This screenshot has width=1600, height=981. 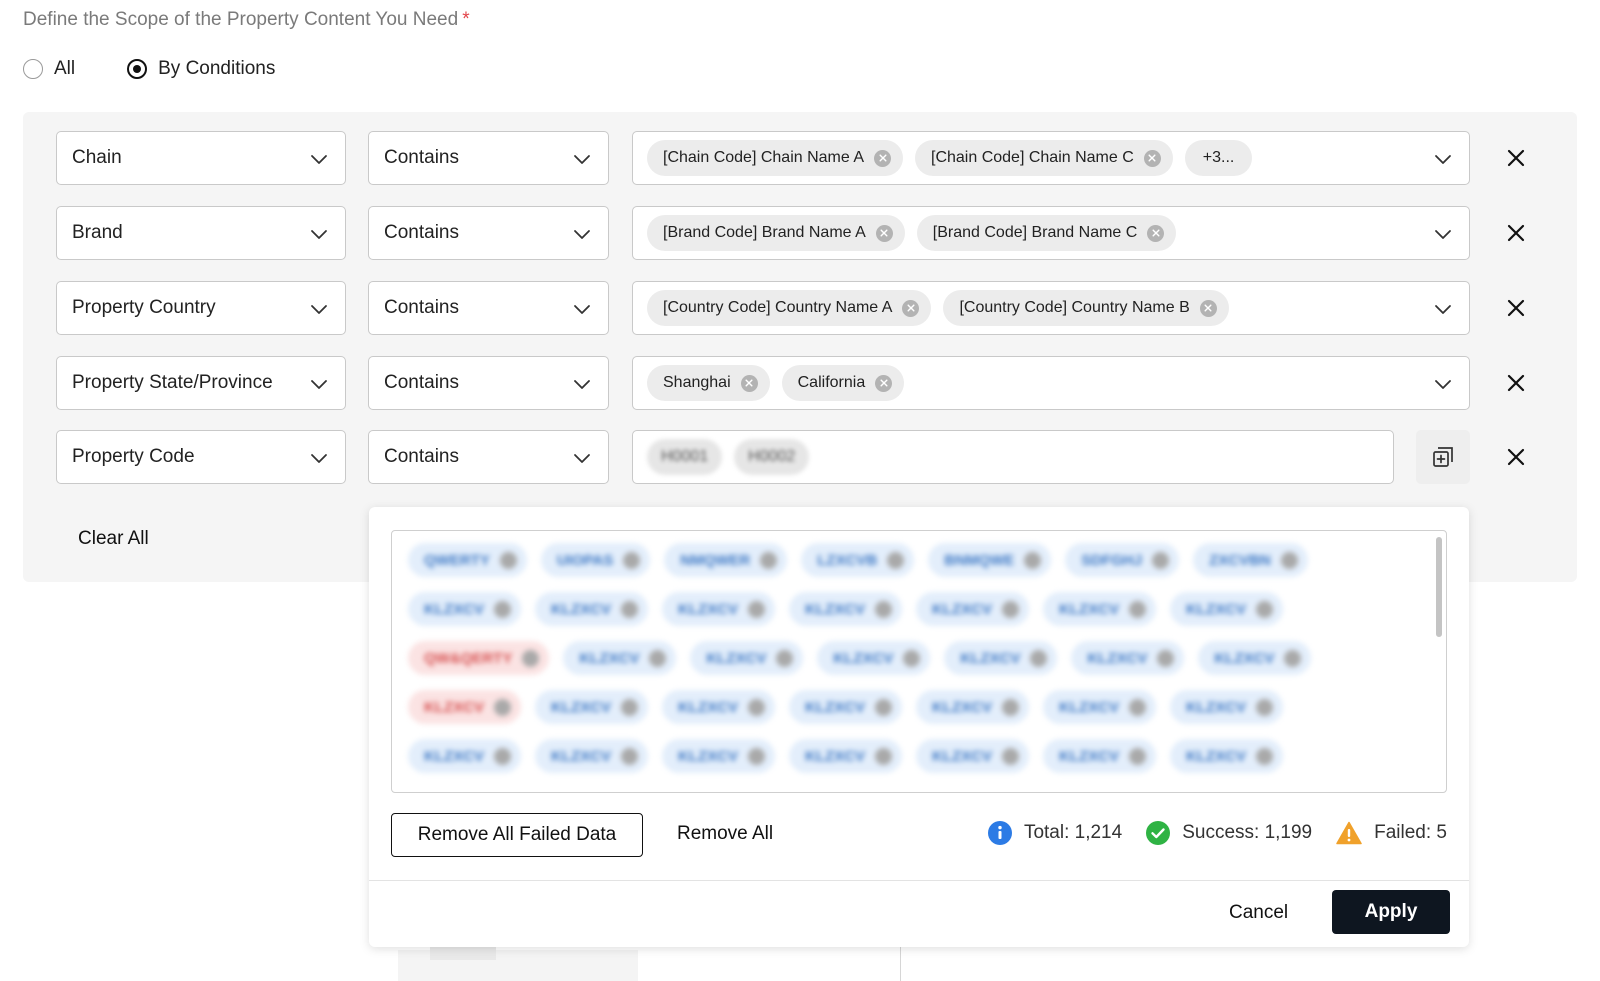 What do you see at coordinates (201, 158) in the screenshot?
I see `field-select: Chain` at bounding box center [201, 158].